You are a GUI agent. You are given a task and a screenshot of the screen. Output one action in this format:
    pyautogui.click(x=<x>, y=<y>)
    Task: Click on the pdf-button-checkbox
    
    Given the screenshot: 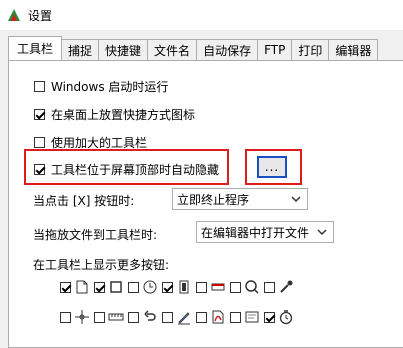 What is the action you would take?
    pyautogui.click(x=201, y=317)
    